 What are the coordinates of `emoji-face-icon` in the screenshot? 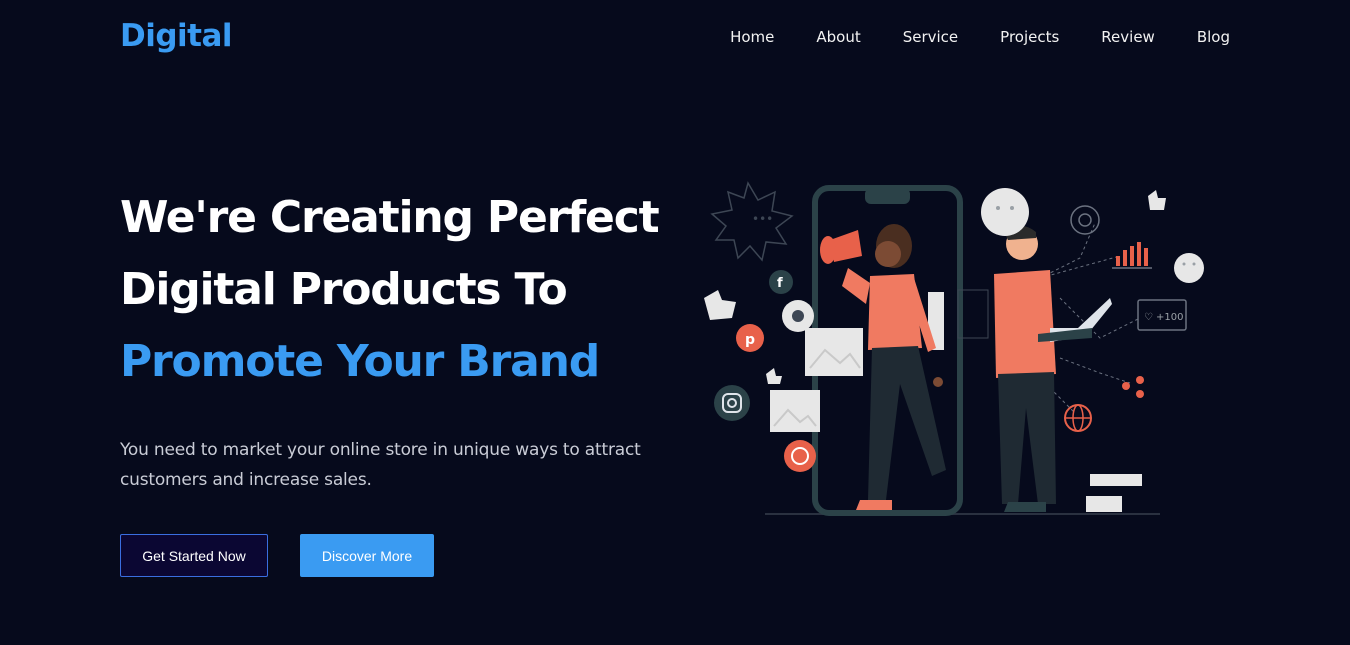 It's located at (1005, 212).